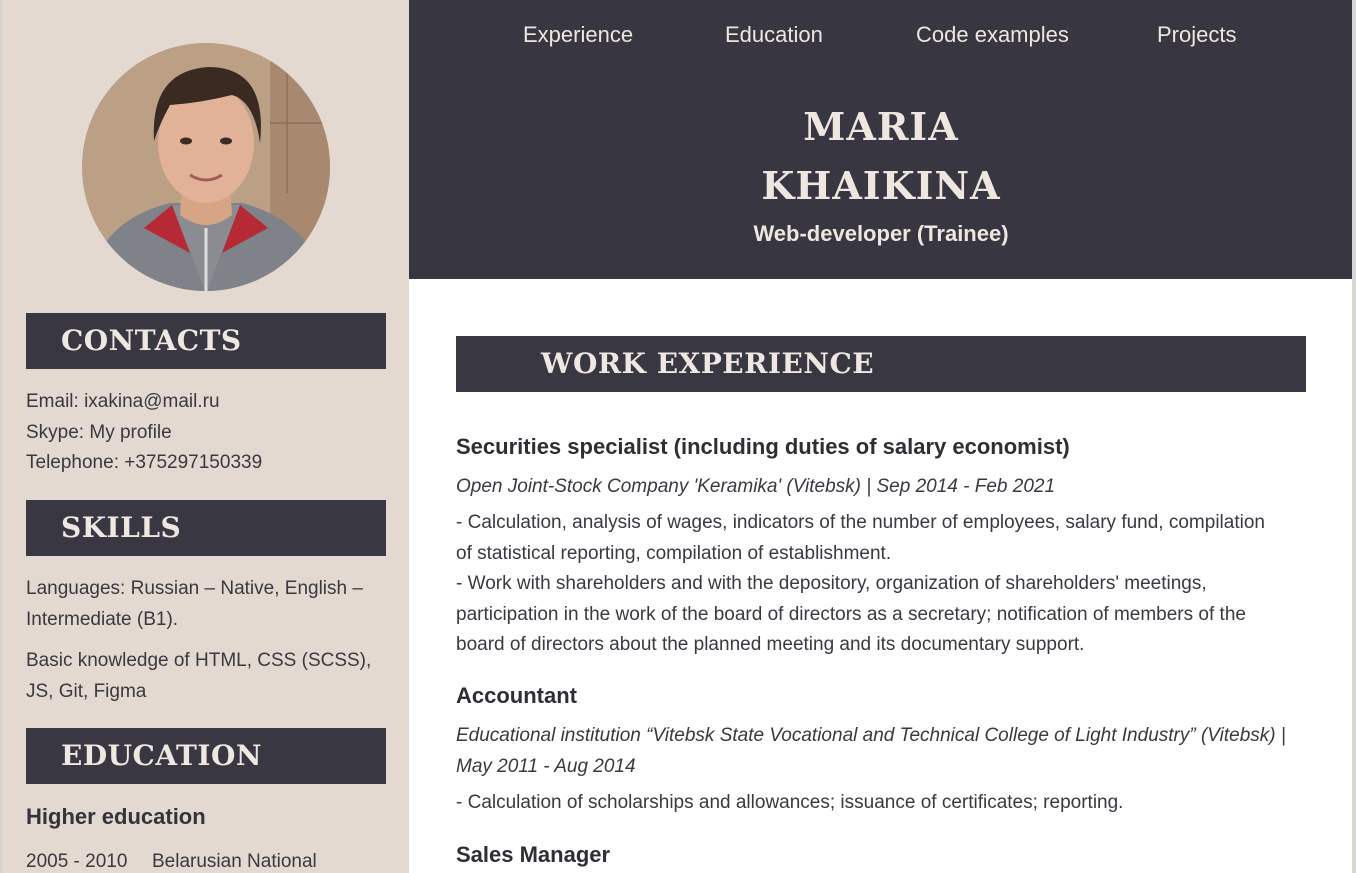  Describe the element at coordinates (578, 35) in the screenshot. I see `nav-experience-link: Experience` at that location.